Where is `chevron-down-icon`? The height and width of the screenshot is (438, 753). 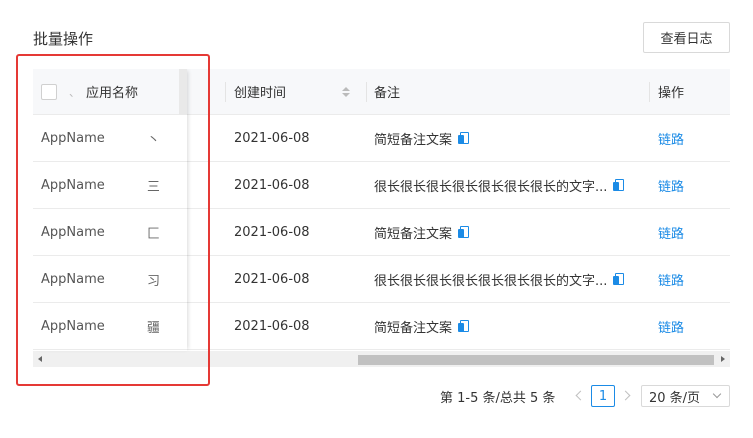 chevron-down-icon is located at coordinates (717, 394).